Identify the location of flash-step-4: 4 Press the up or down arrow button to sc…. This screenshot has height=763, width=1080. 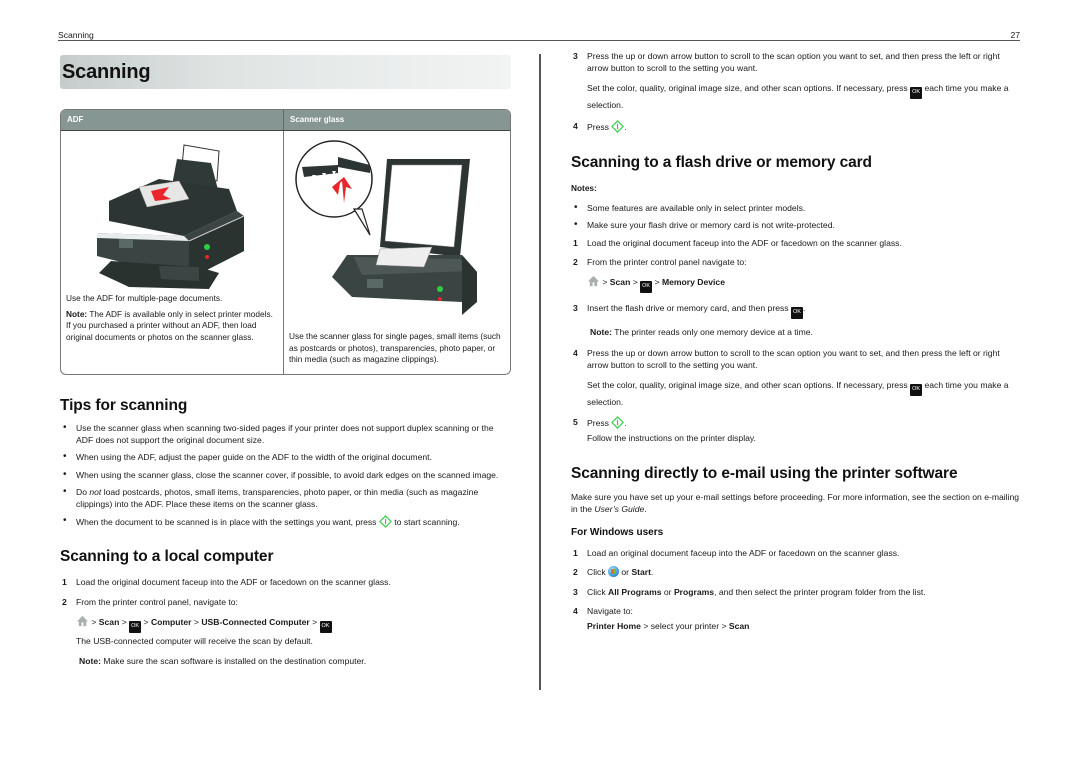
(796, 359).